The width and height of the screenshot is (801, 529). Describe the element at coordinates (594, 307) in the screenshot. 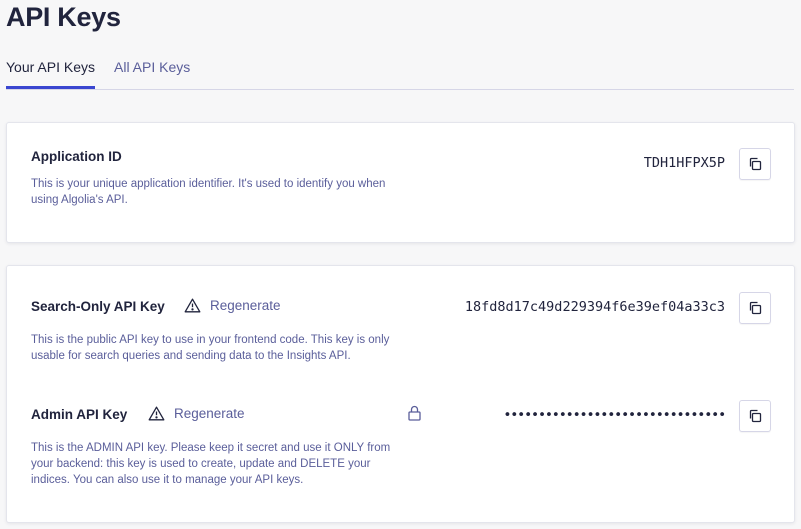

I see `search-key-value: 18fd8d17c49d229394f6e39ef04a33c3` at that location.